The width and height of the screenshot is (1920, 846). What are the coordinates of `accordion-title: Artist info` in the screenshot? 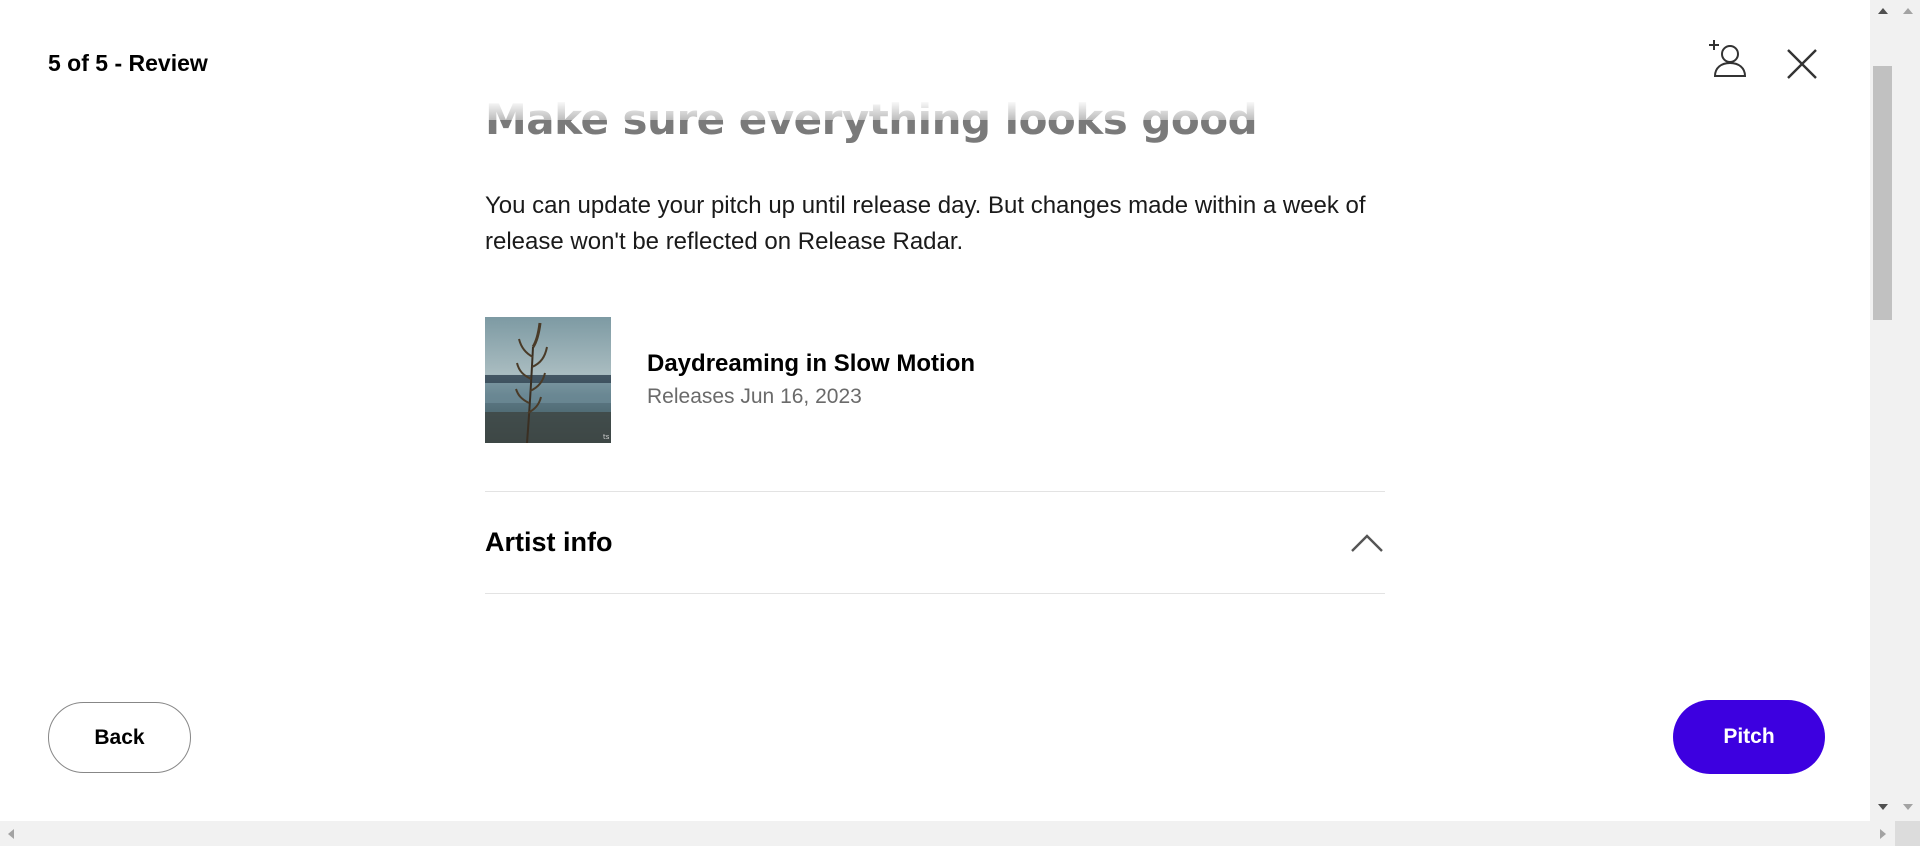 It's located at (549, 542).